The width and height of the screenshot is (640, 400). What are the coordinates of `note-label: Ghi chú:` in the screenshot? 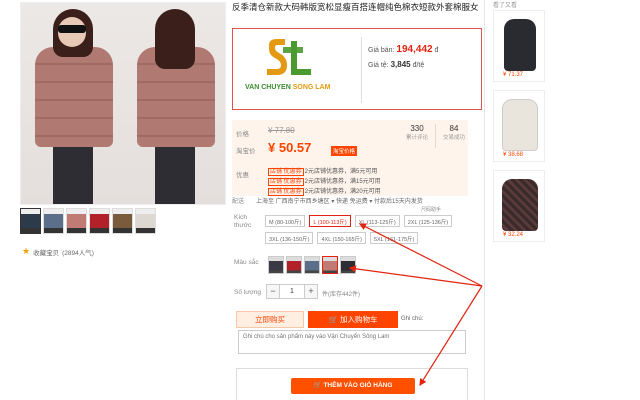 It's located at (412, 319).